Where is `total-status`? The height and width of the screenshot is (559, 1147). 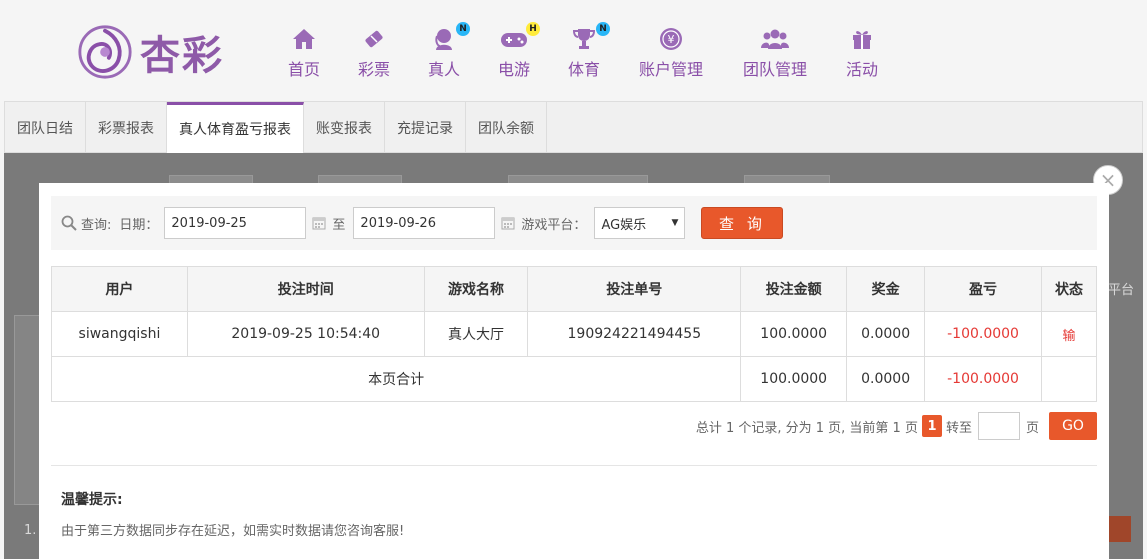 total-status is located at coordinates (1069, 379).